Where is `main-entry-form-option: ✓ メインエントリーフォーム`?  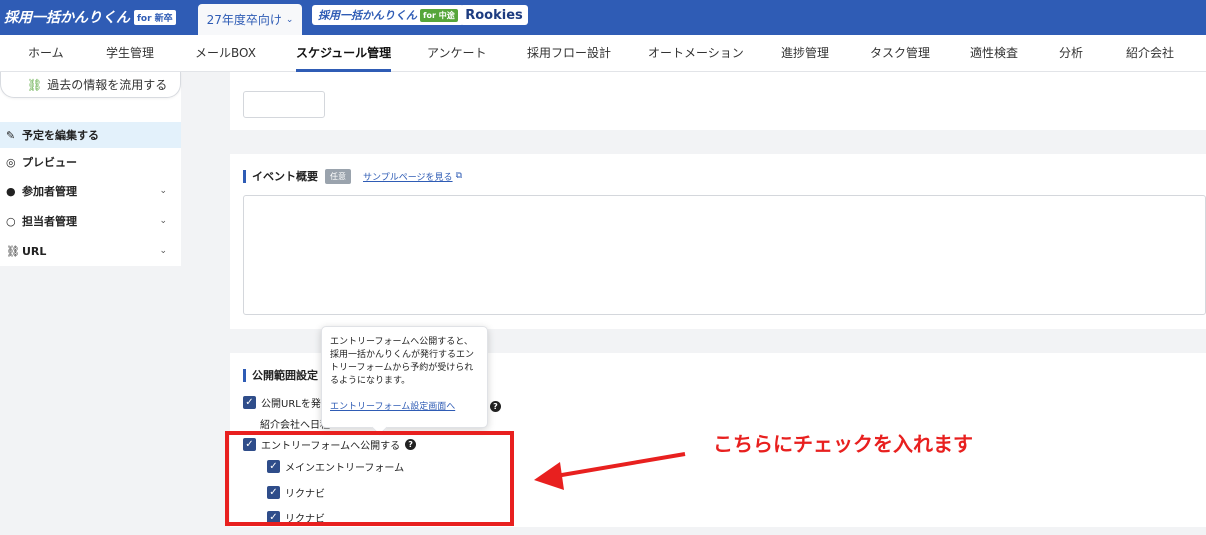 main-entry-form-option: ✓ メインエントリーフォーム is located at coordinates (335, 466).